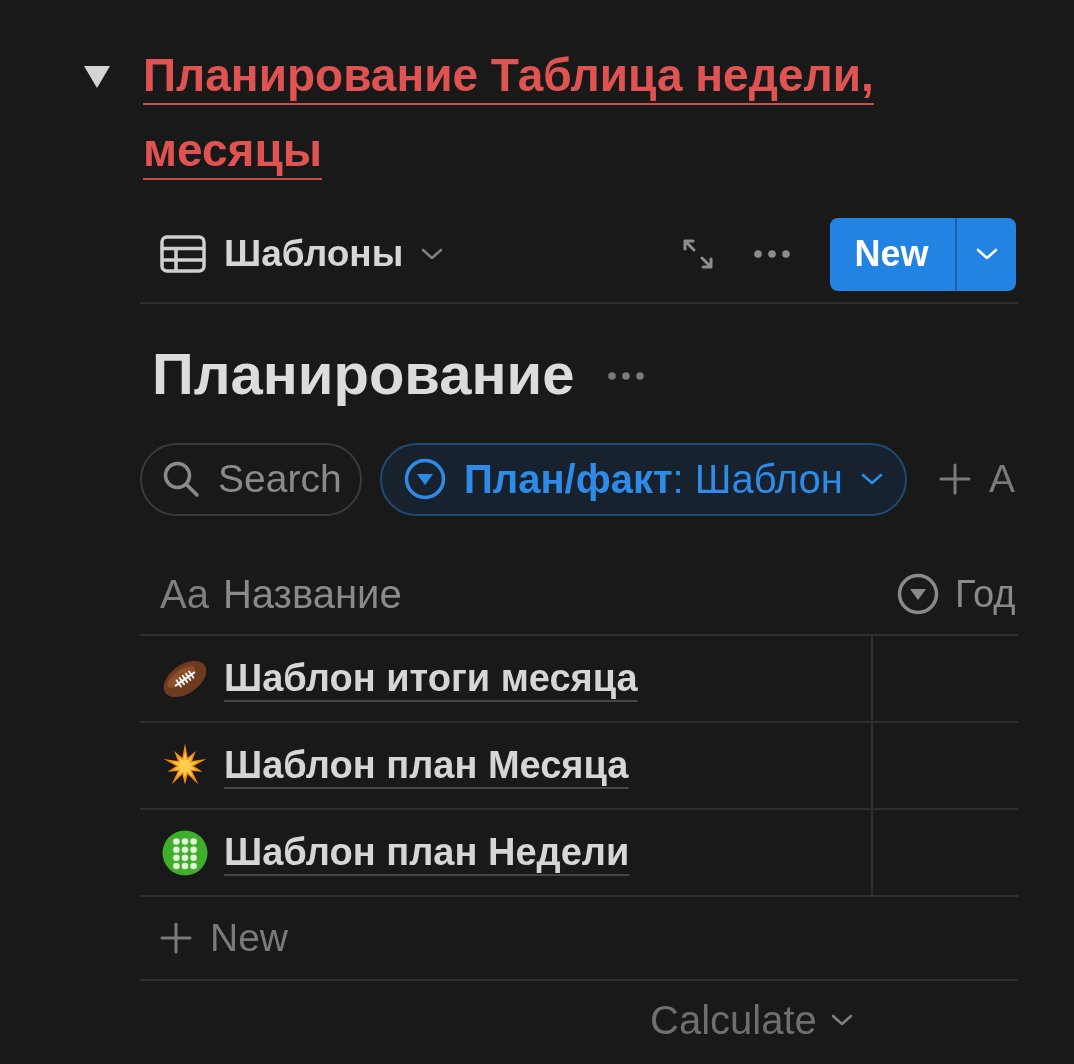  Describe the element at coordinates (976, 479) in the screenshot. I see `add-filter-button: A` at that location.